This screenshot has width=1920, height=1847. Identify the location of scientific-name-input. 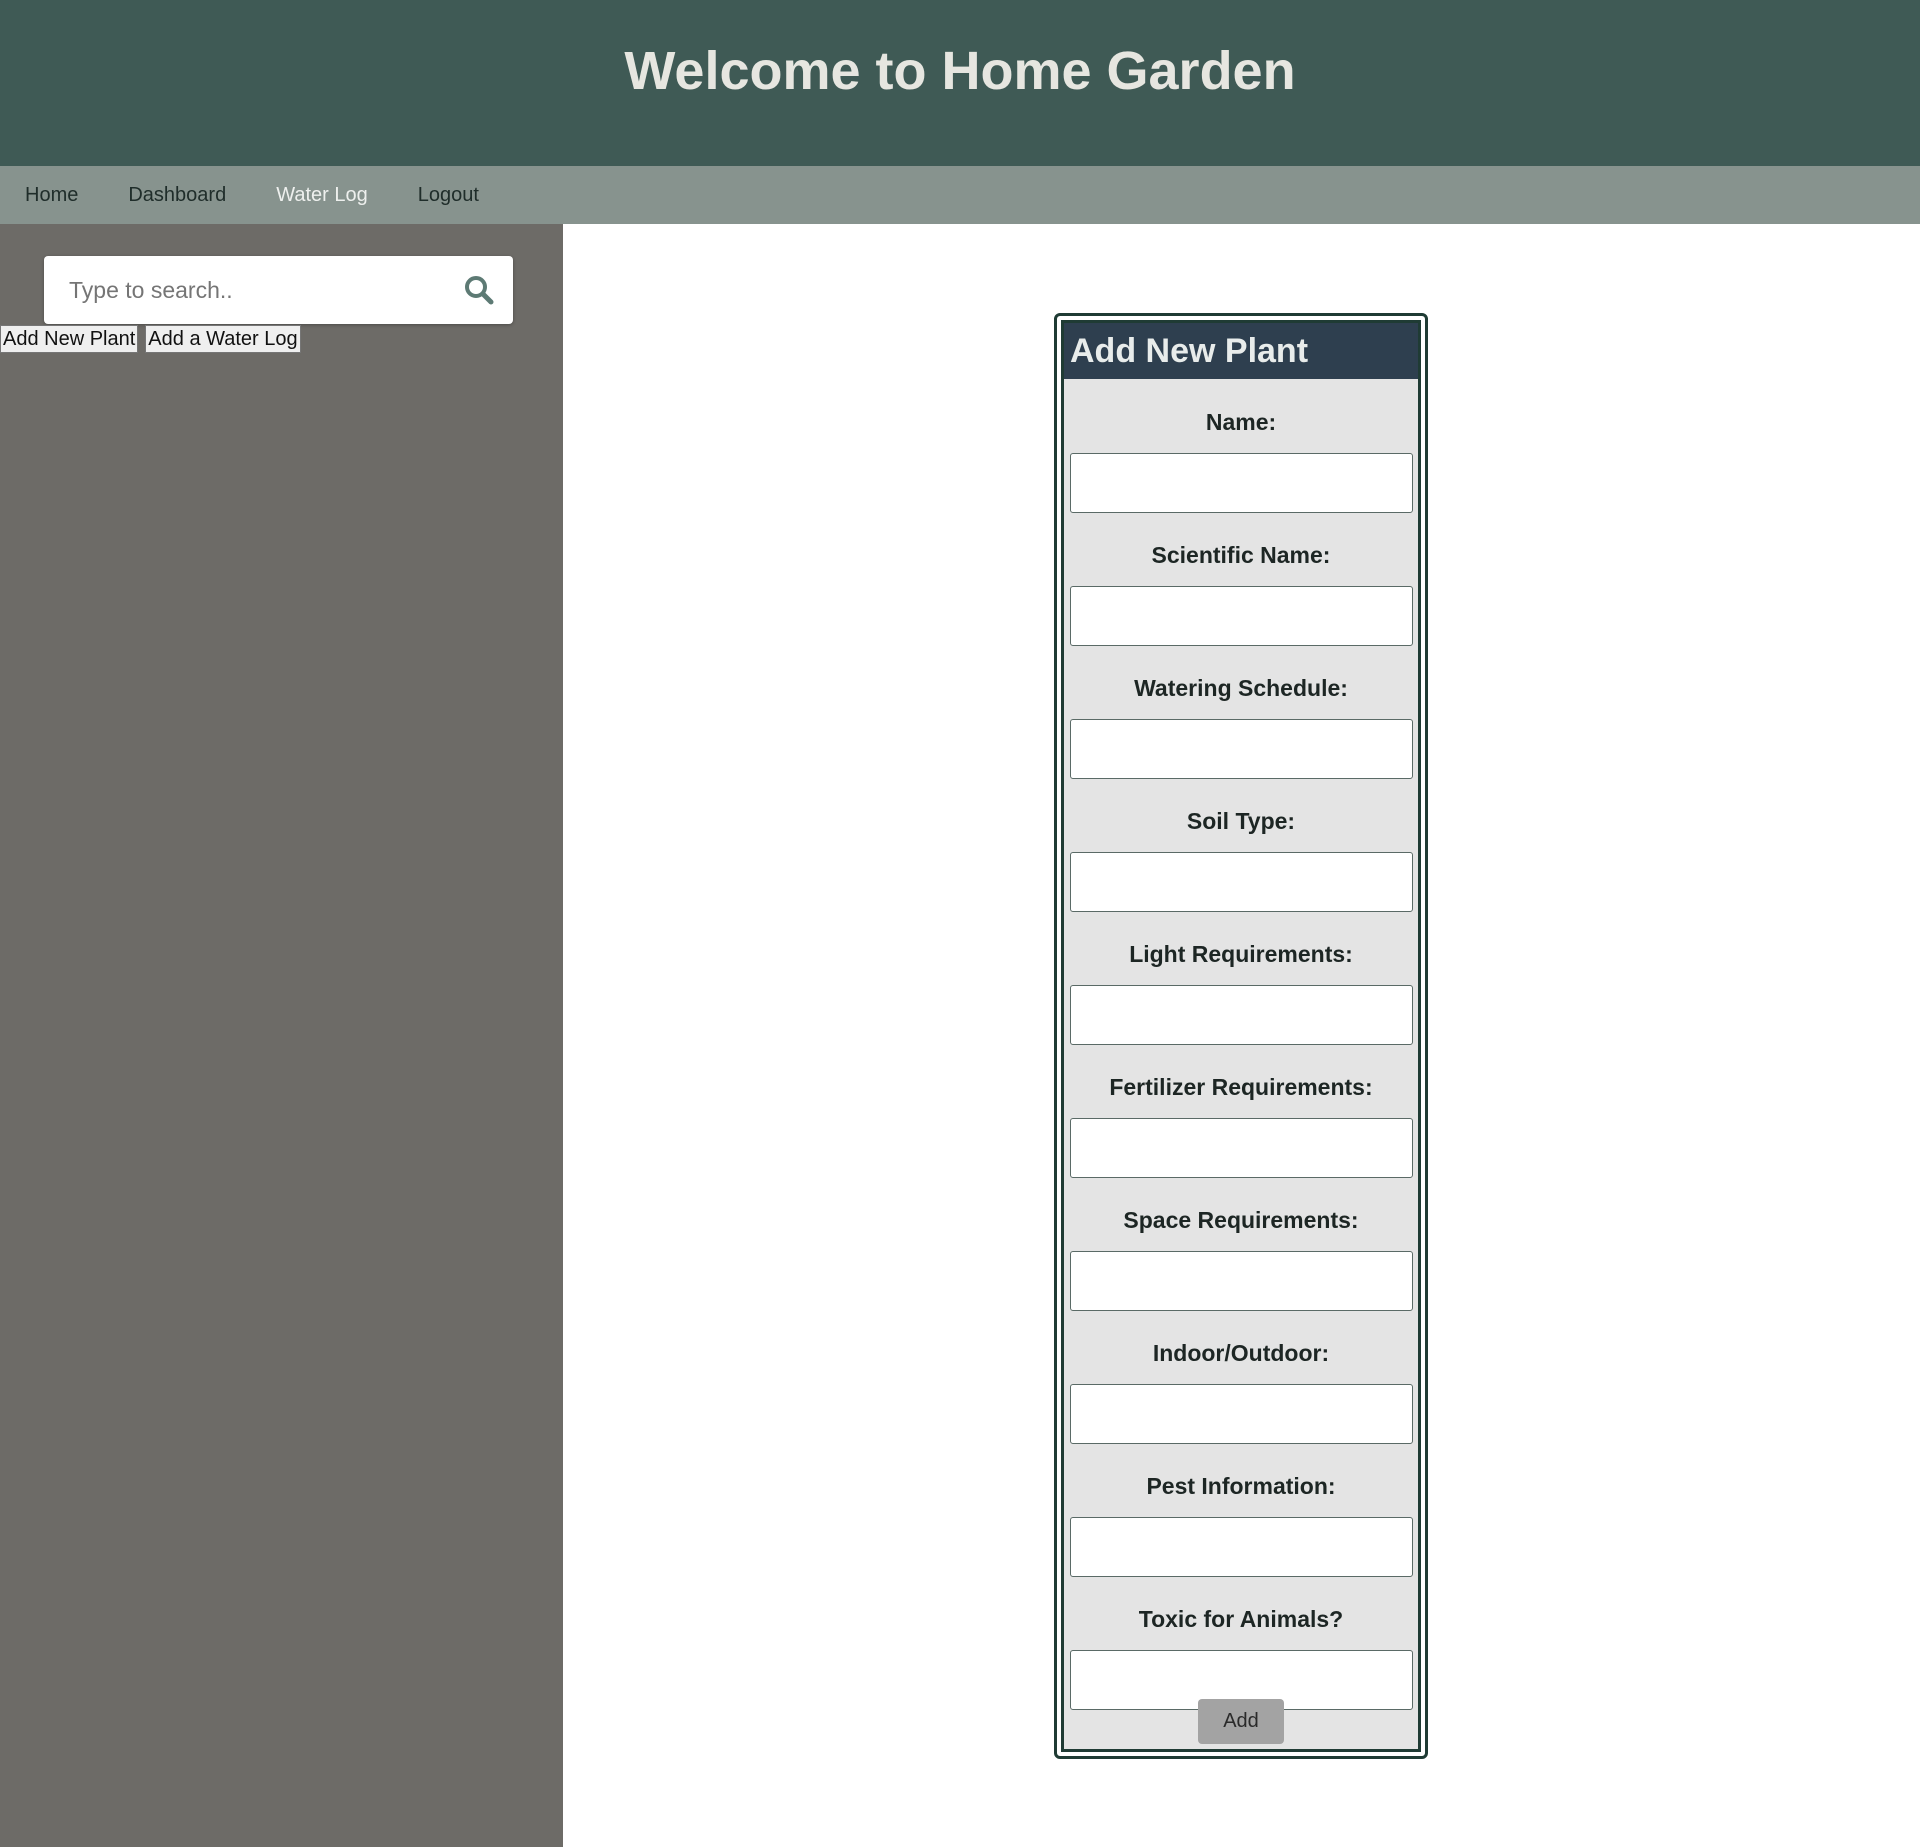
(1241, 616).